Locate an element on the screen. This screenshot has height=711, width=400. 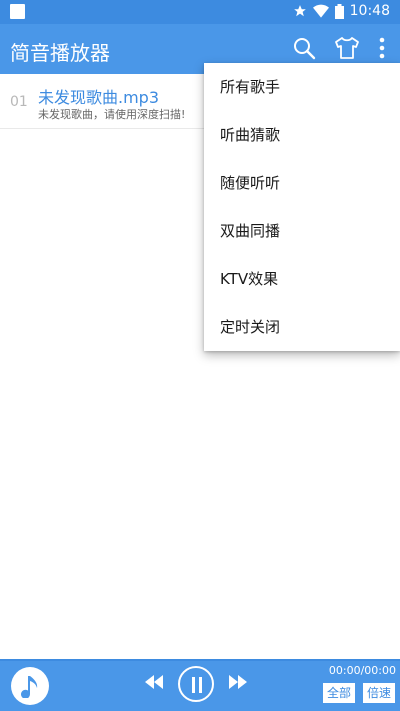
play-mode-button: 全部 is located at coordinates (339, 693).